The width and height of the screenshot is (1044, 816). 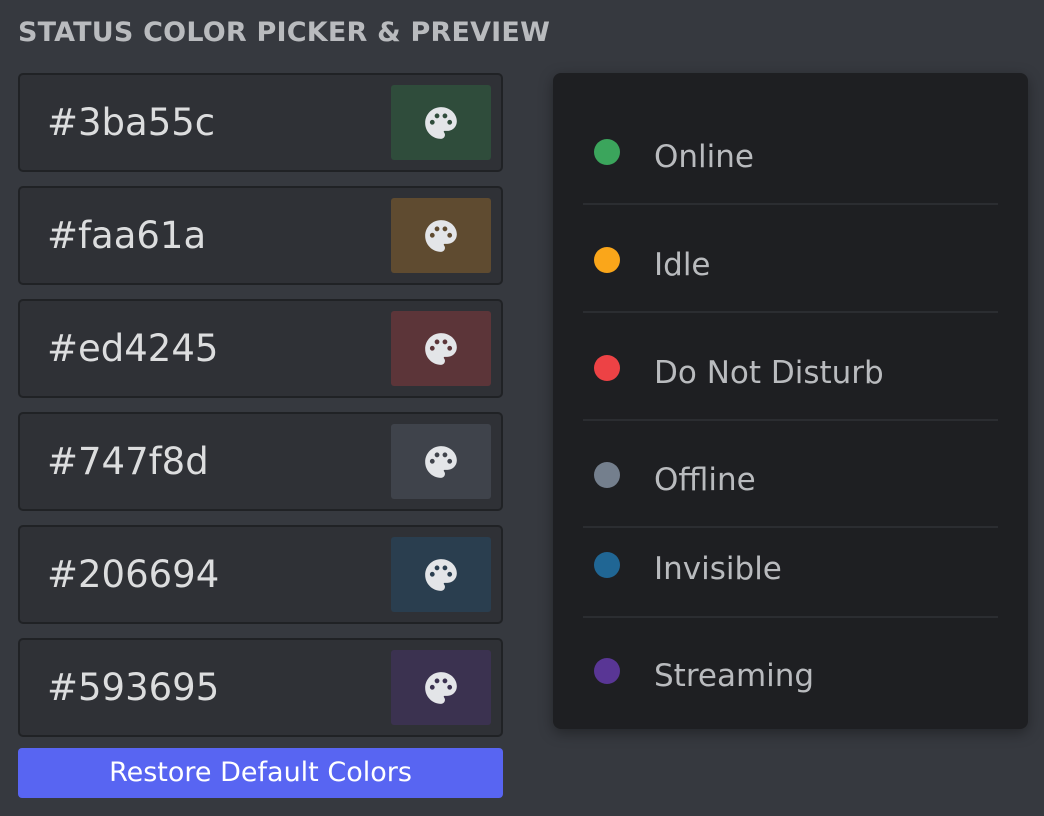 What do you see at coordinates (260, 461) in the screenshot?
I see `color-picker-offline: #747f8d` at bounding box center [260, 461].